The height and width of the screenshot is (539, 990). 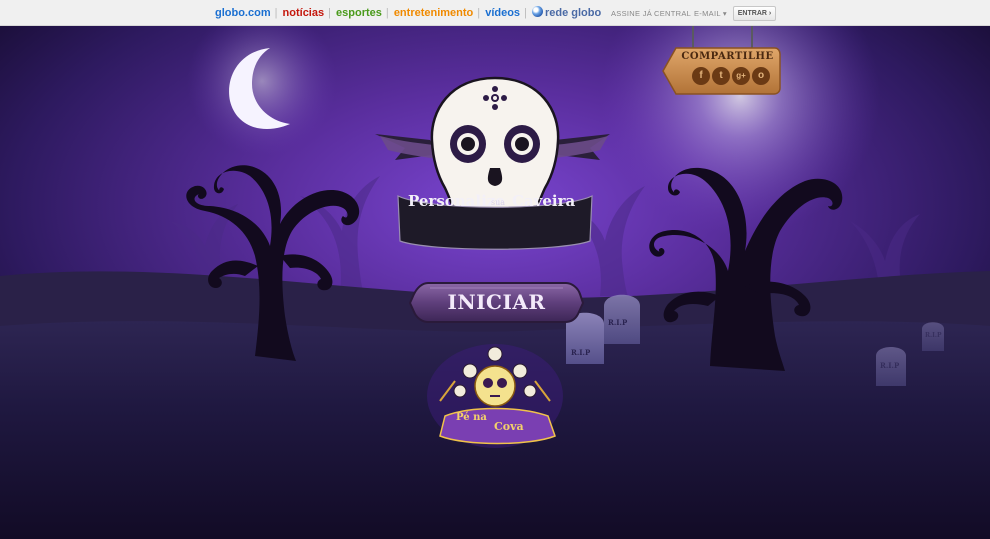 I want to click on iniciar-label: INICIAR, so click(x=496, y=302).